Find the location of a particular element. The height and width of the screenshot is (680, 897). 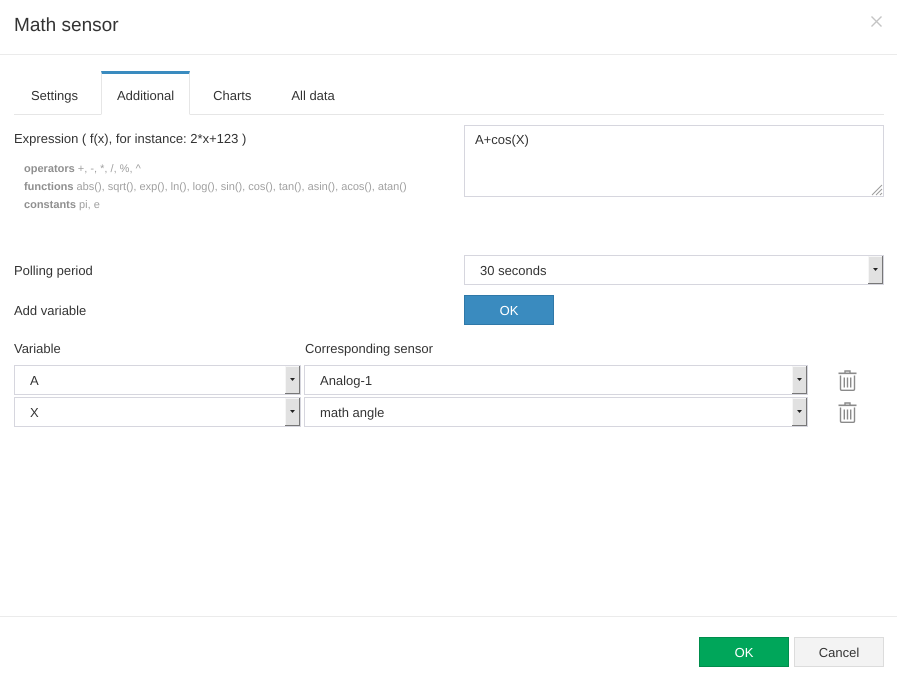

polling-period-label: Polling period is located at coordinates (54, 270).